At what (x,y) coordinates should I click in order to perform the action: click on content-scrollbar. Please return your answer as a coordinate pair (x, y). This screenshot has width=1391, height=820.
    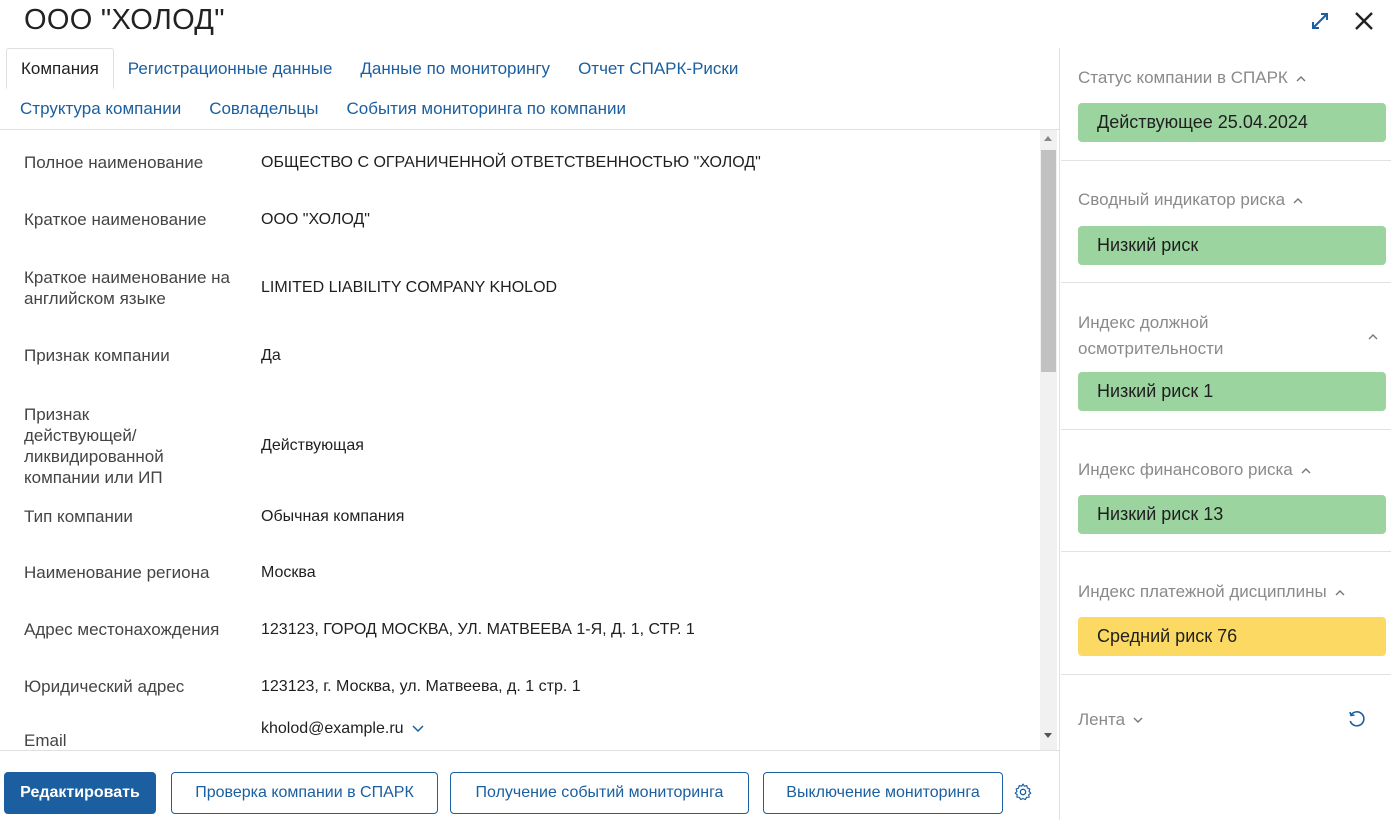
    Looking at the image, I should click on (1048, 440).